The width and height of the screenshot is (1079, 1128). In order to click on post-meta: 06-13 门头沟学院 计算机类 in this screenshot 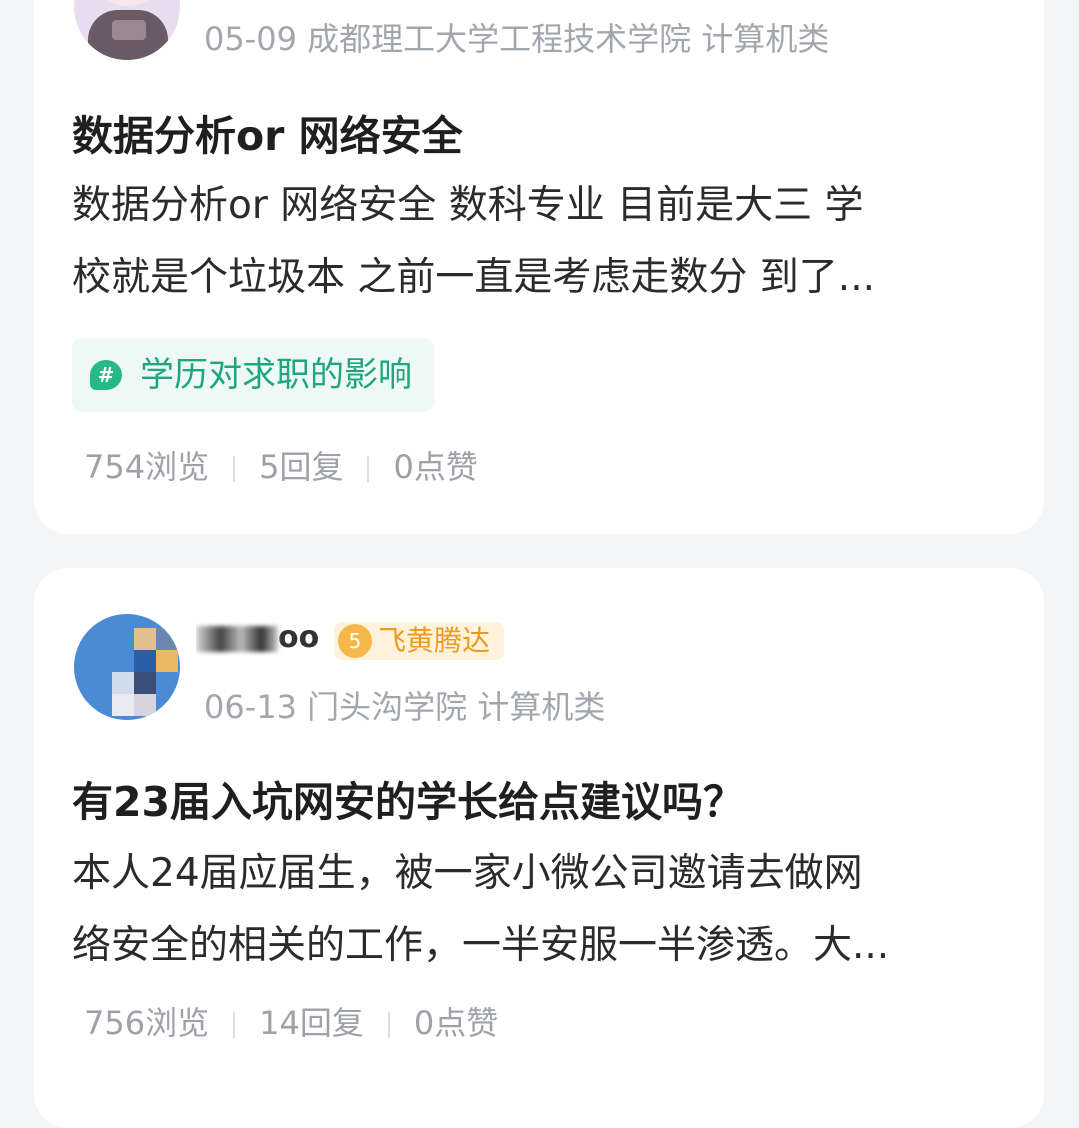, I will do `click(404, 705)`.